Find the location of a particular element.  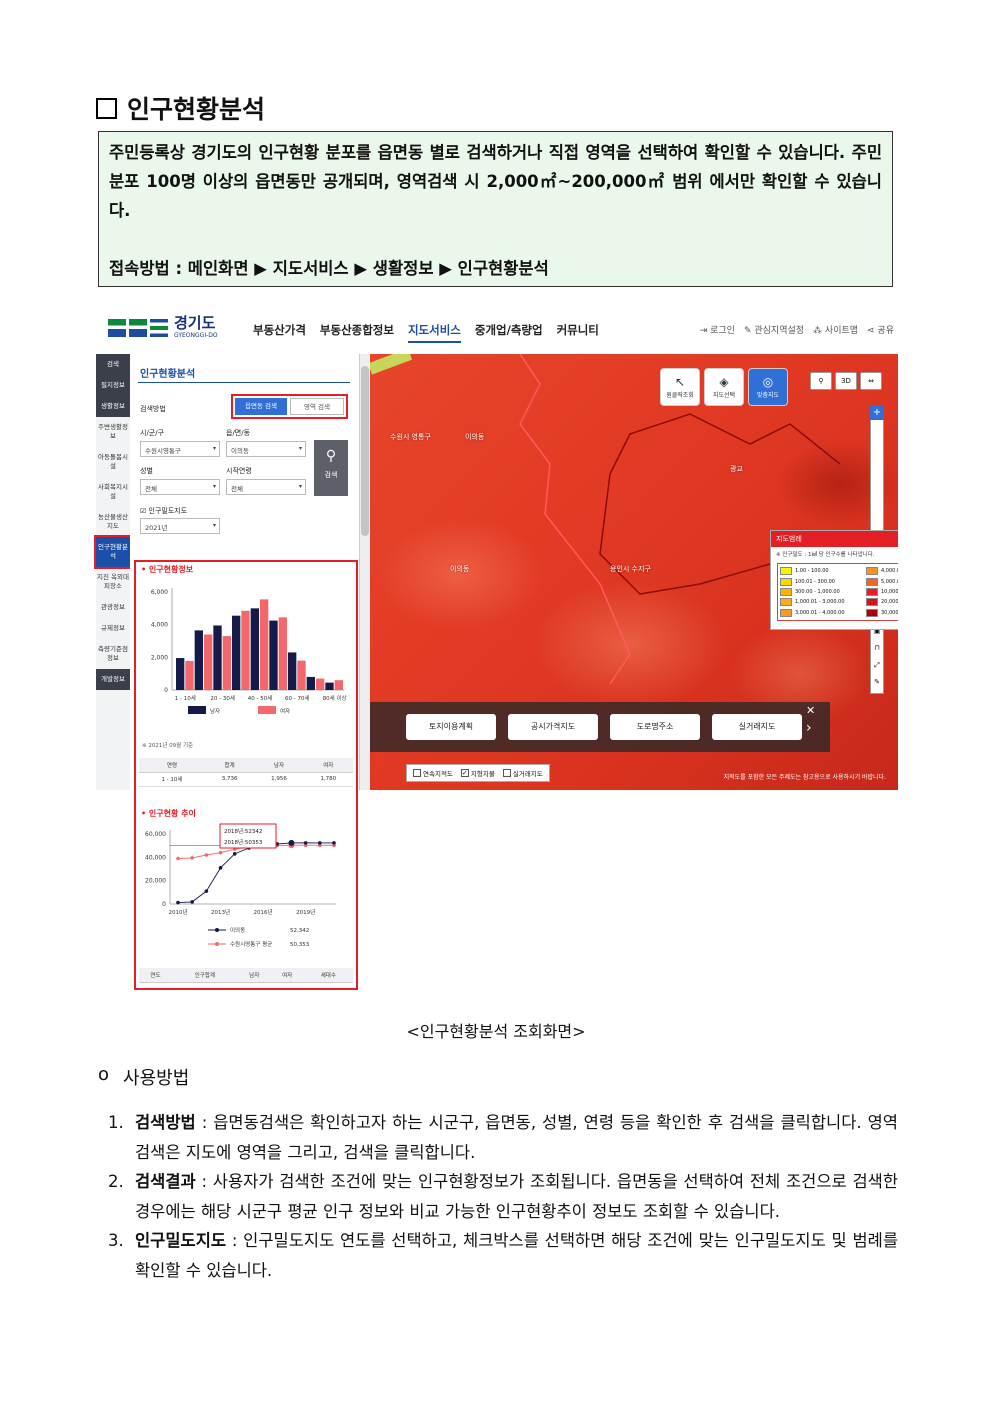

table-header: 인구합계 is located at coordinates (204, 975).